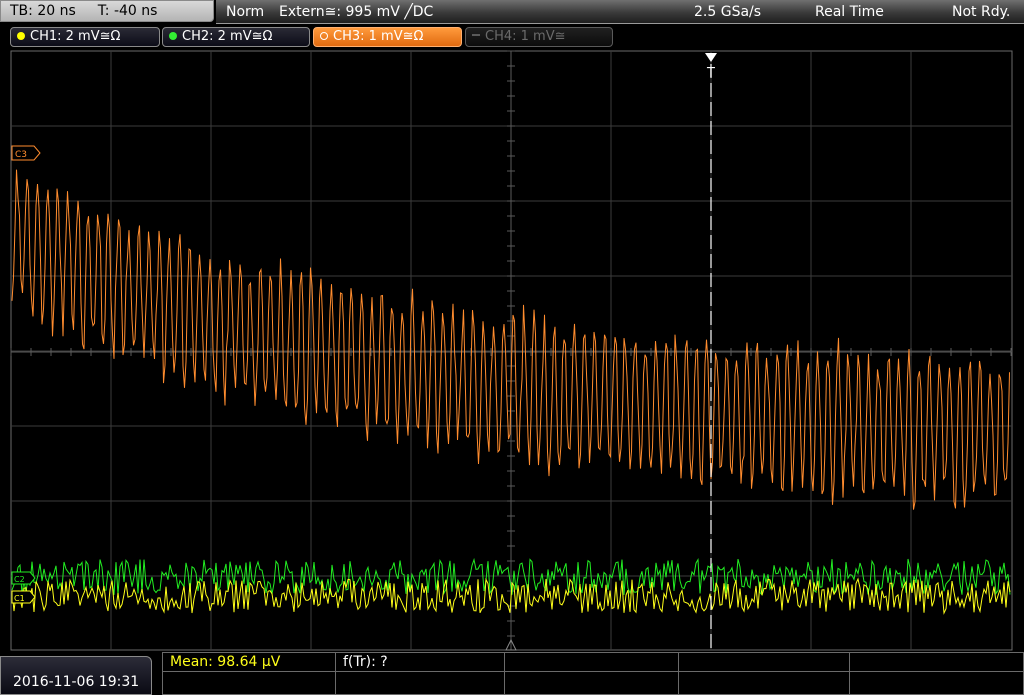 The width and height of the screenshot is (1024, 695). Describe the element at coordinates (43, 11) in the screenshot. I see `timebase-readout: TB: 20 ns` at that location.